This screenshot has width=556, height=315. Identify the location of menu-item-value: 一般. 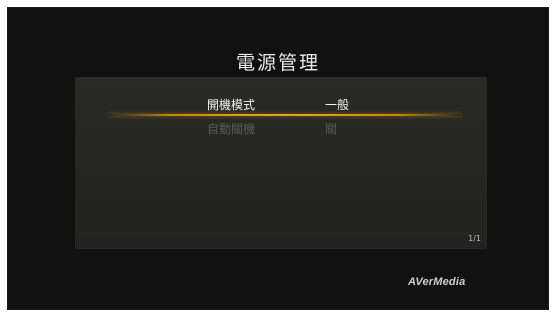
(337, 105).